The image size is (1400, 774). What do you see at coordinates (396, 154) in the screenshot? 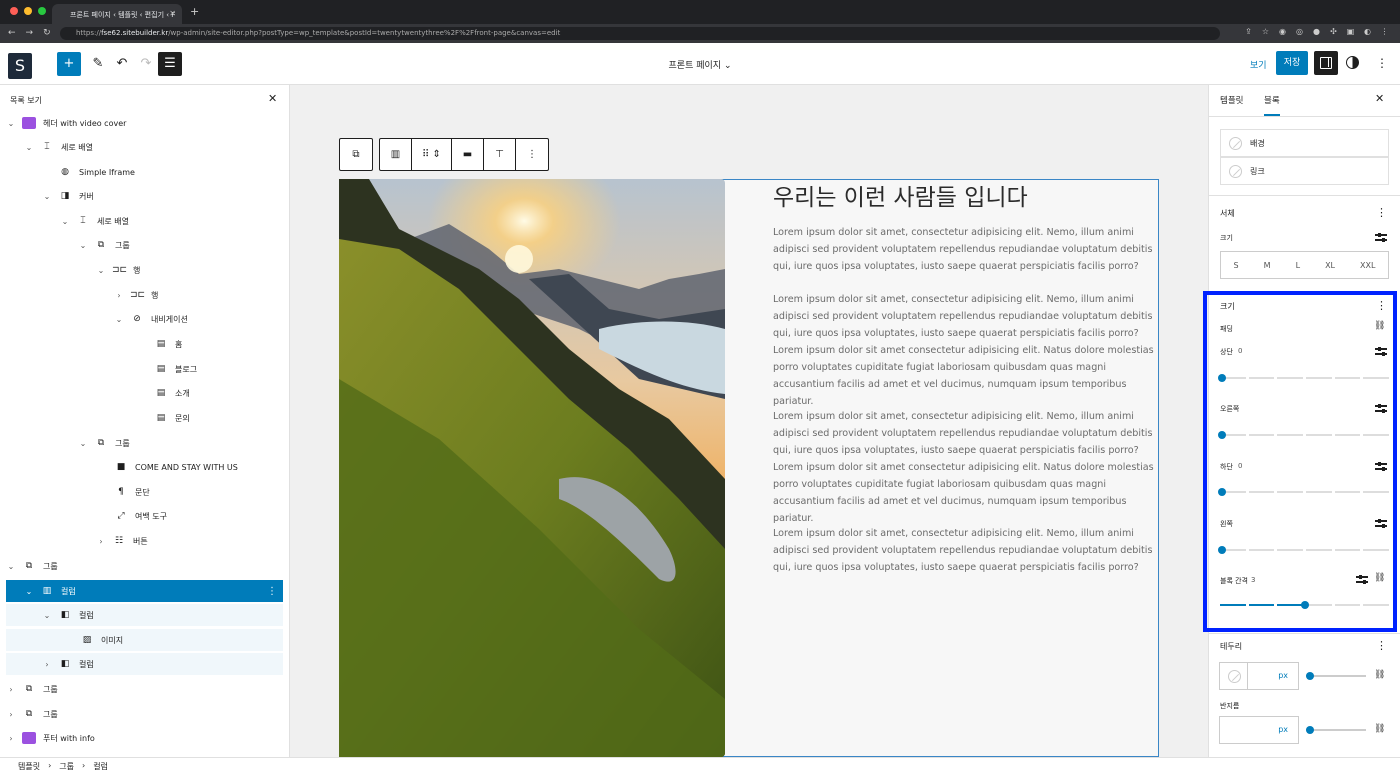
I see `columns-block-icon: ▥` at bounding box center [396, 154].